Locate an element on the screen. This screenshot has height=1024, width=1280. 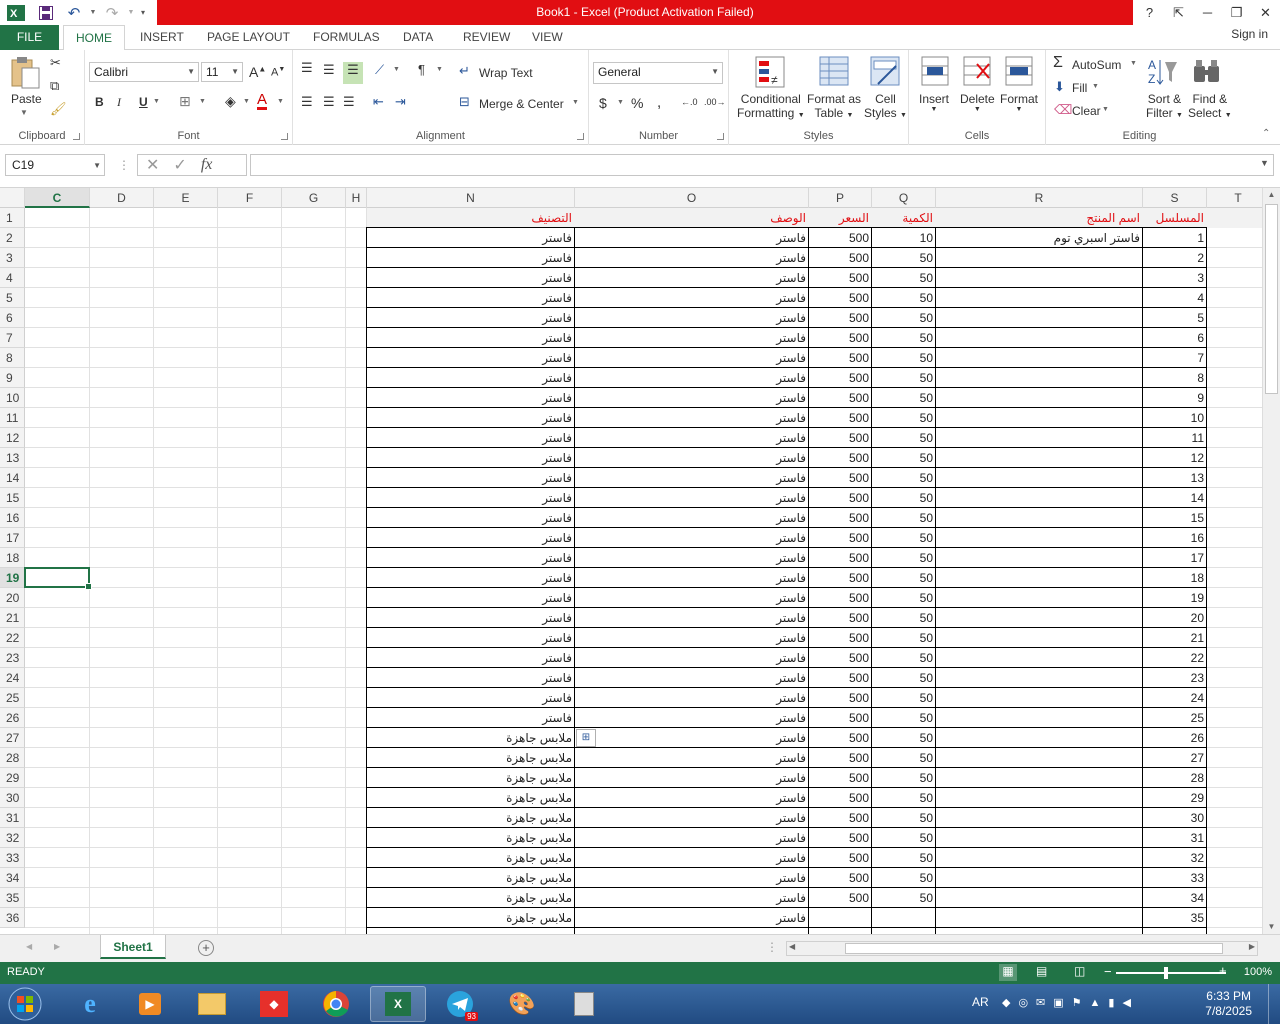
row-header: 7 is located at coordinates (12, 338).